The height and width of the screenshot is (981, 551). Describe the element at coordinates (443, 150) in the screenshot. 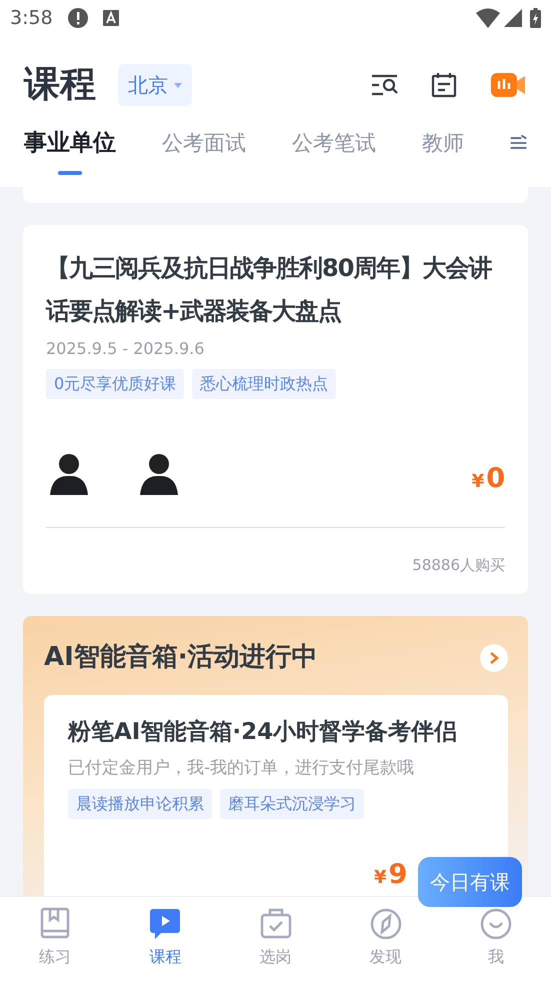

I see `category-tab: 教师` at that location.